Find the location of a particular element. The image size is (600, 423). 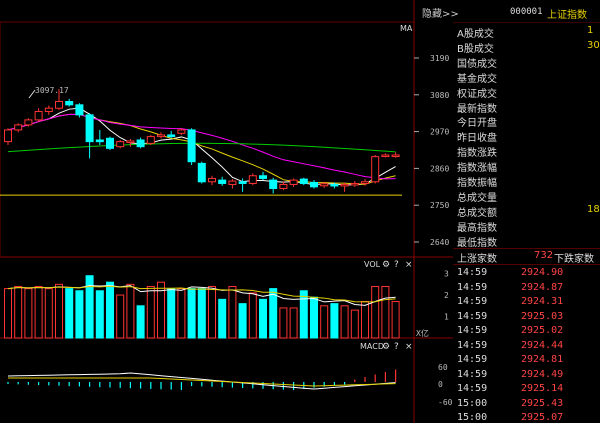

macd-lines is located at coordinates (201, 381).